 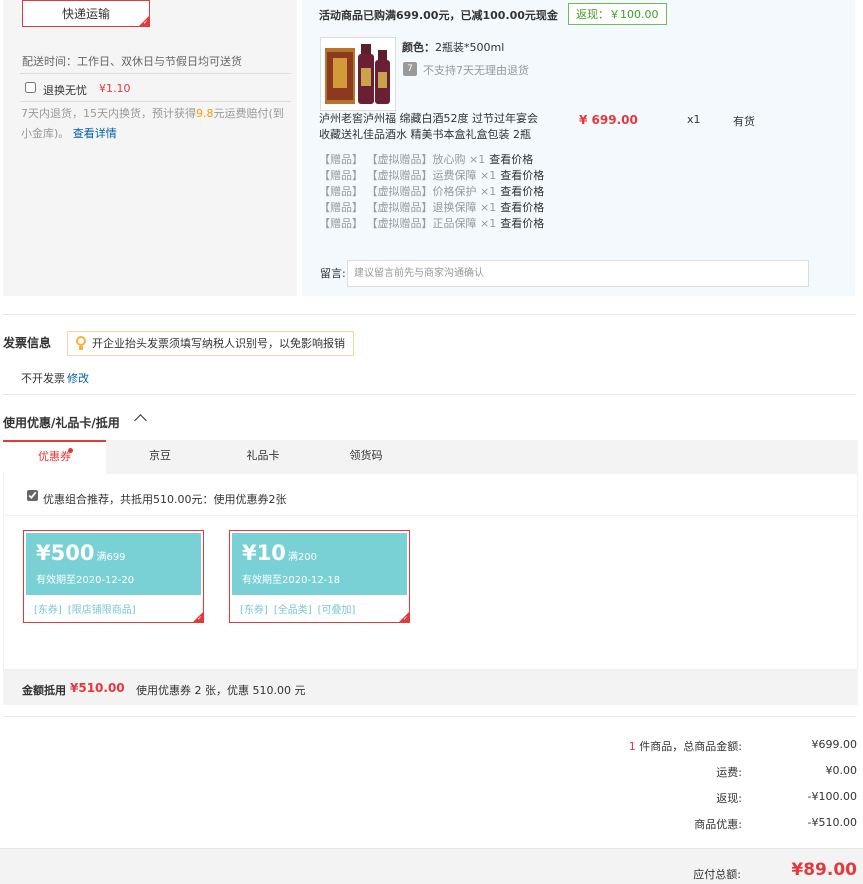 I want to click on gift-name: 【虚拟赠品】运费保障 ×1, so click(x=431, y=175).